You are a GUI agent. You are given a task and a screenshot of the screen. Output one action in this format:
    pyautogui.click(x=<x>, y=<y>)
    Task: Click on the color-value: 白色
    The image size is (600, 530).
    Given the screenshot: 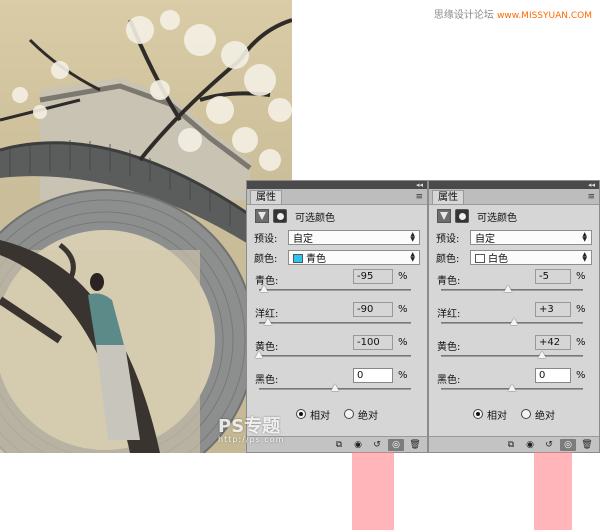 What is the action you would take?
    pyautogui.click(x=498, y=259)
    